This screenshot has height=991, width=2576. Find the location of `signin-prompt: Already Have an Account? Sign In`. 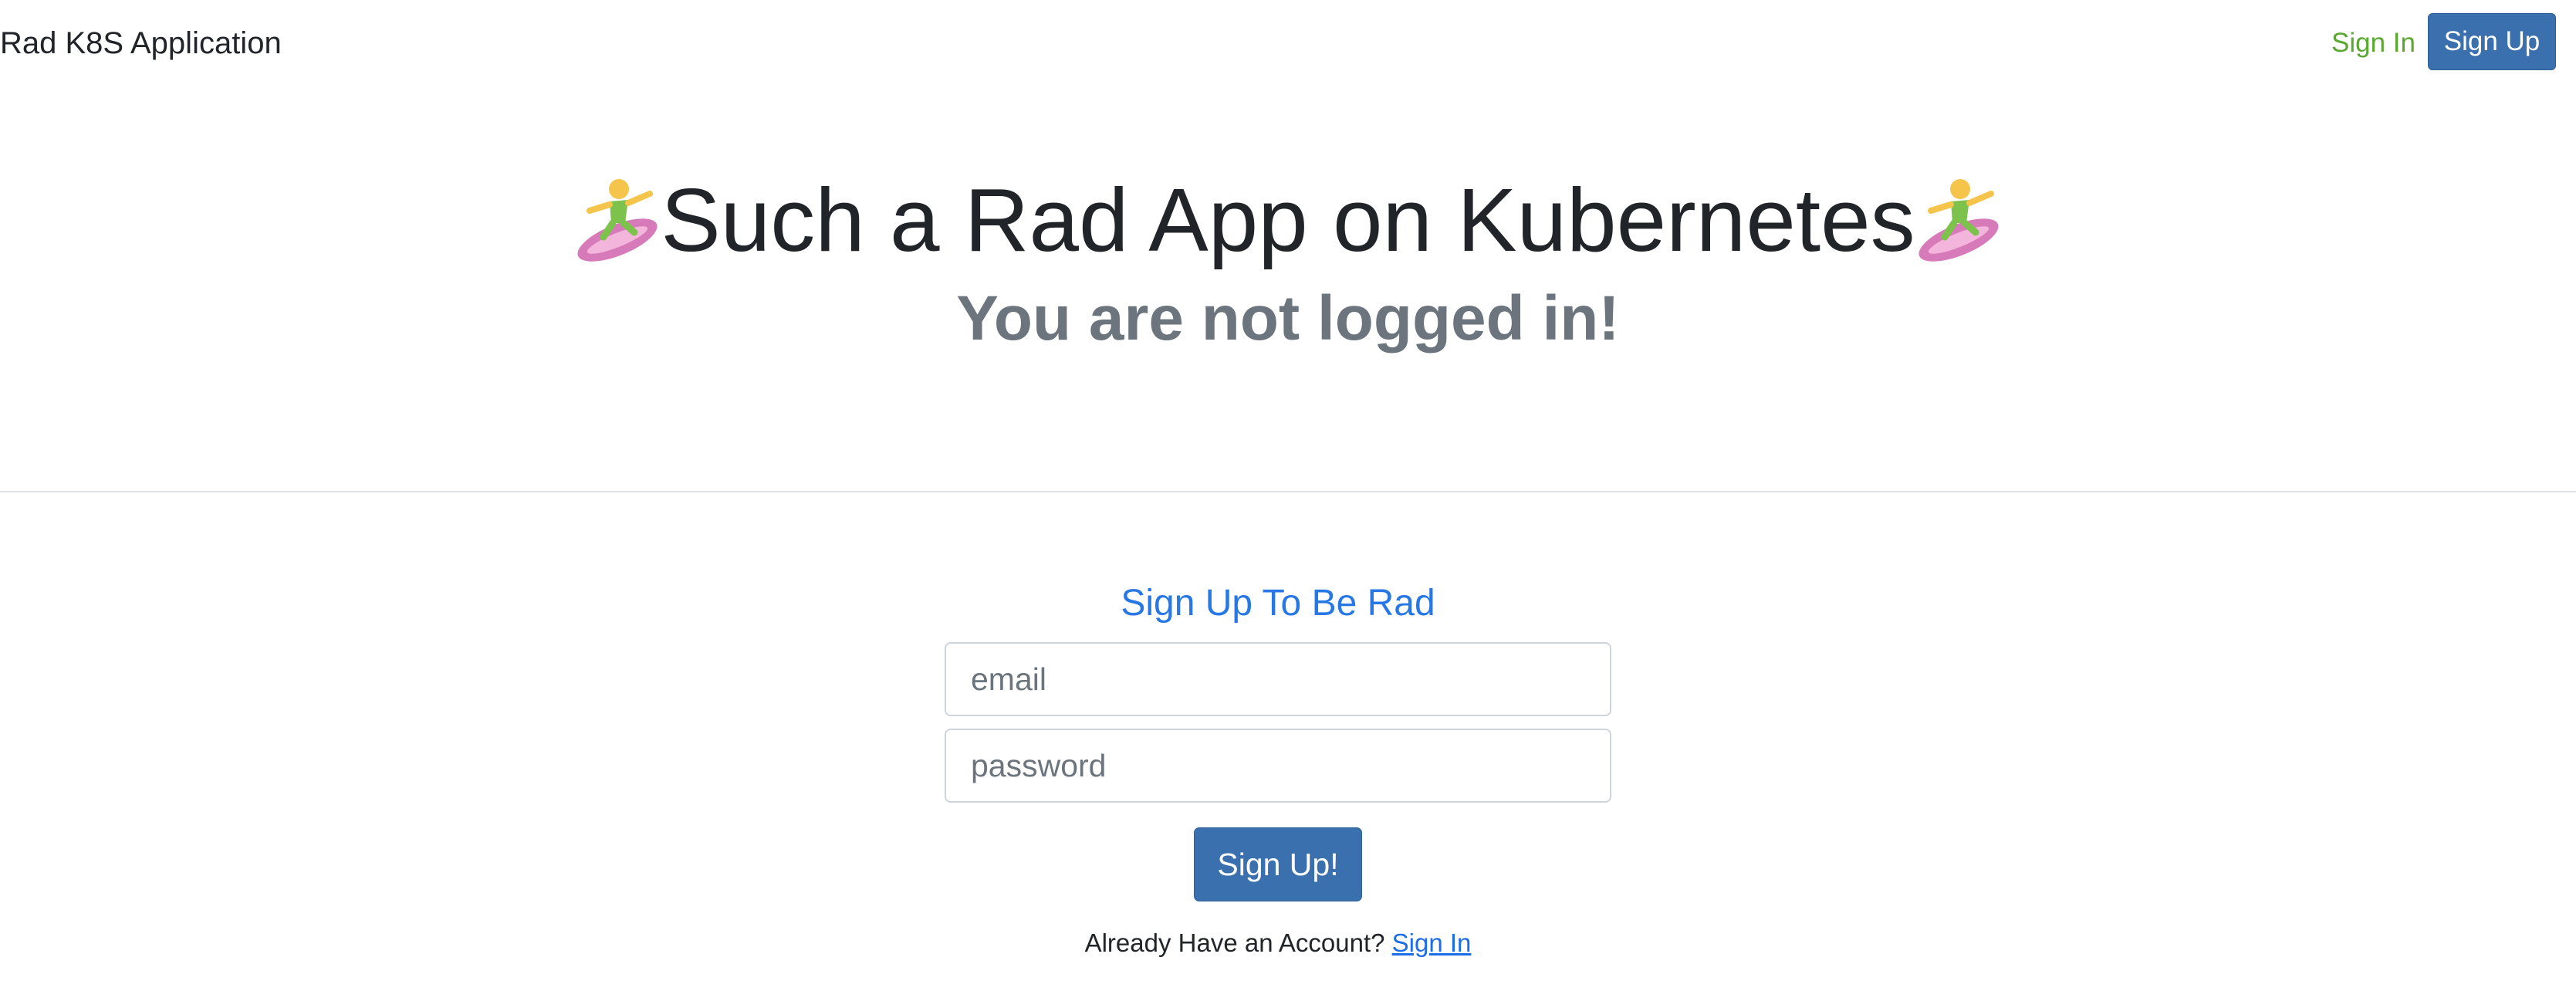

signin-prompt: Already Have an Account? Sign In is located at coordinates (1278, 943).